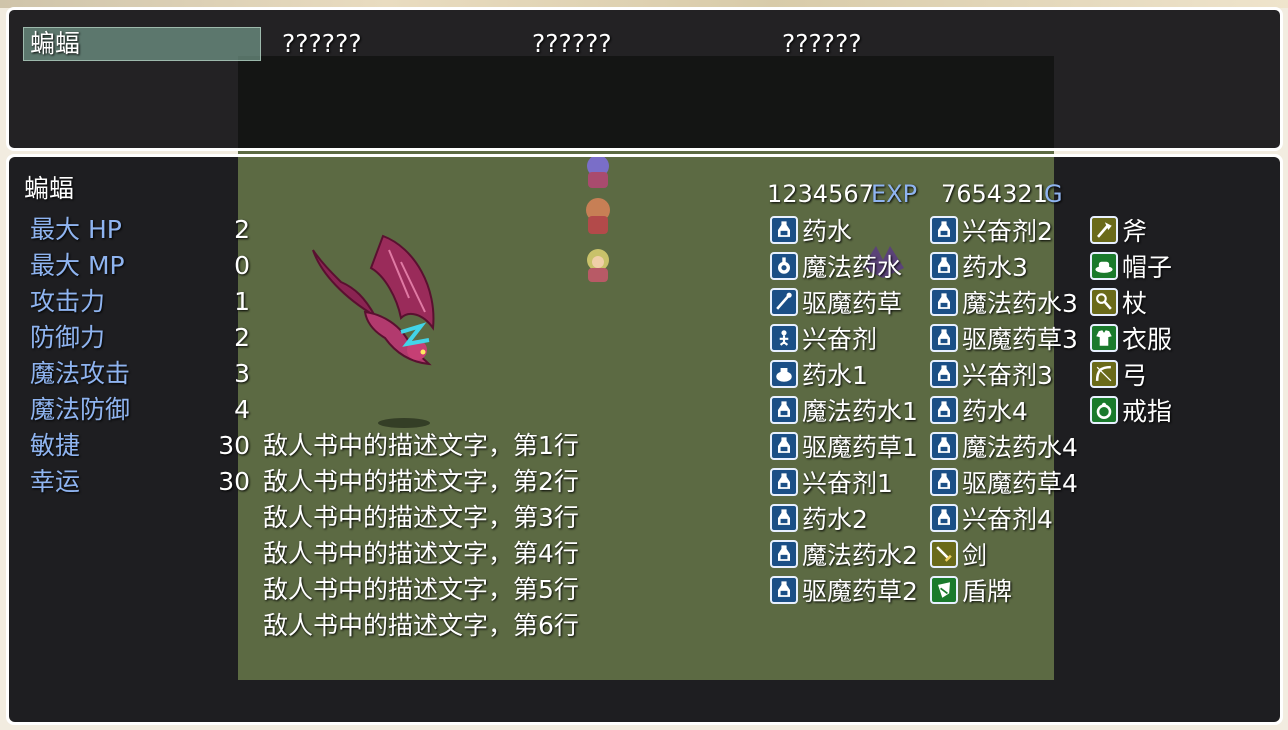 Image resolution: width=1288 pixels, height=730 pixels. What do you see at coordinates (860, 411) in the screenshot?
I see `drop-item-name: 魔法药水1` at bounding box center [860, 411].